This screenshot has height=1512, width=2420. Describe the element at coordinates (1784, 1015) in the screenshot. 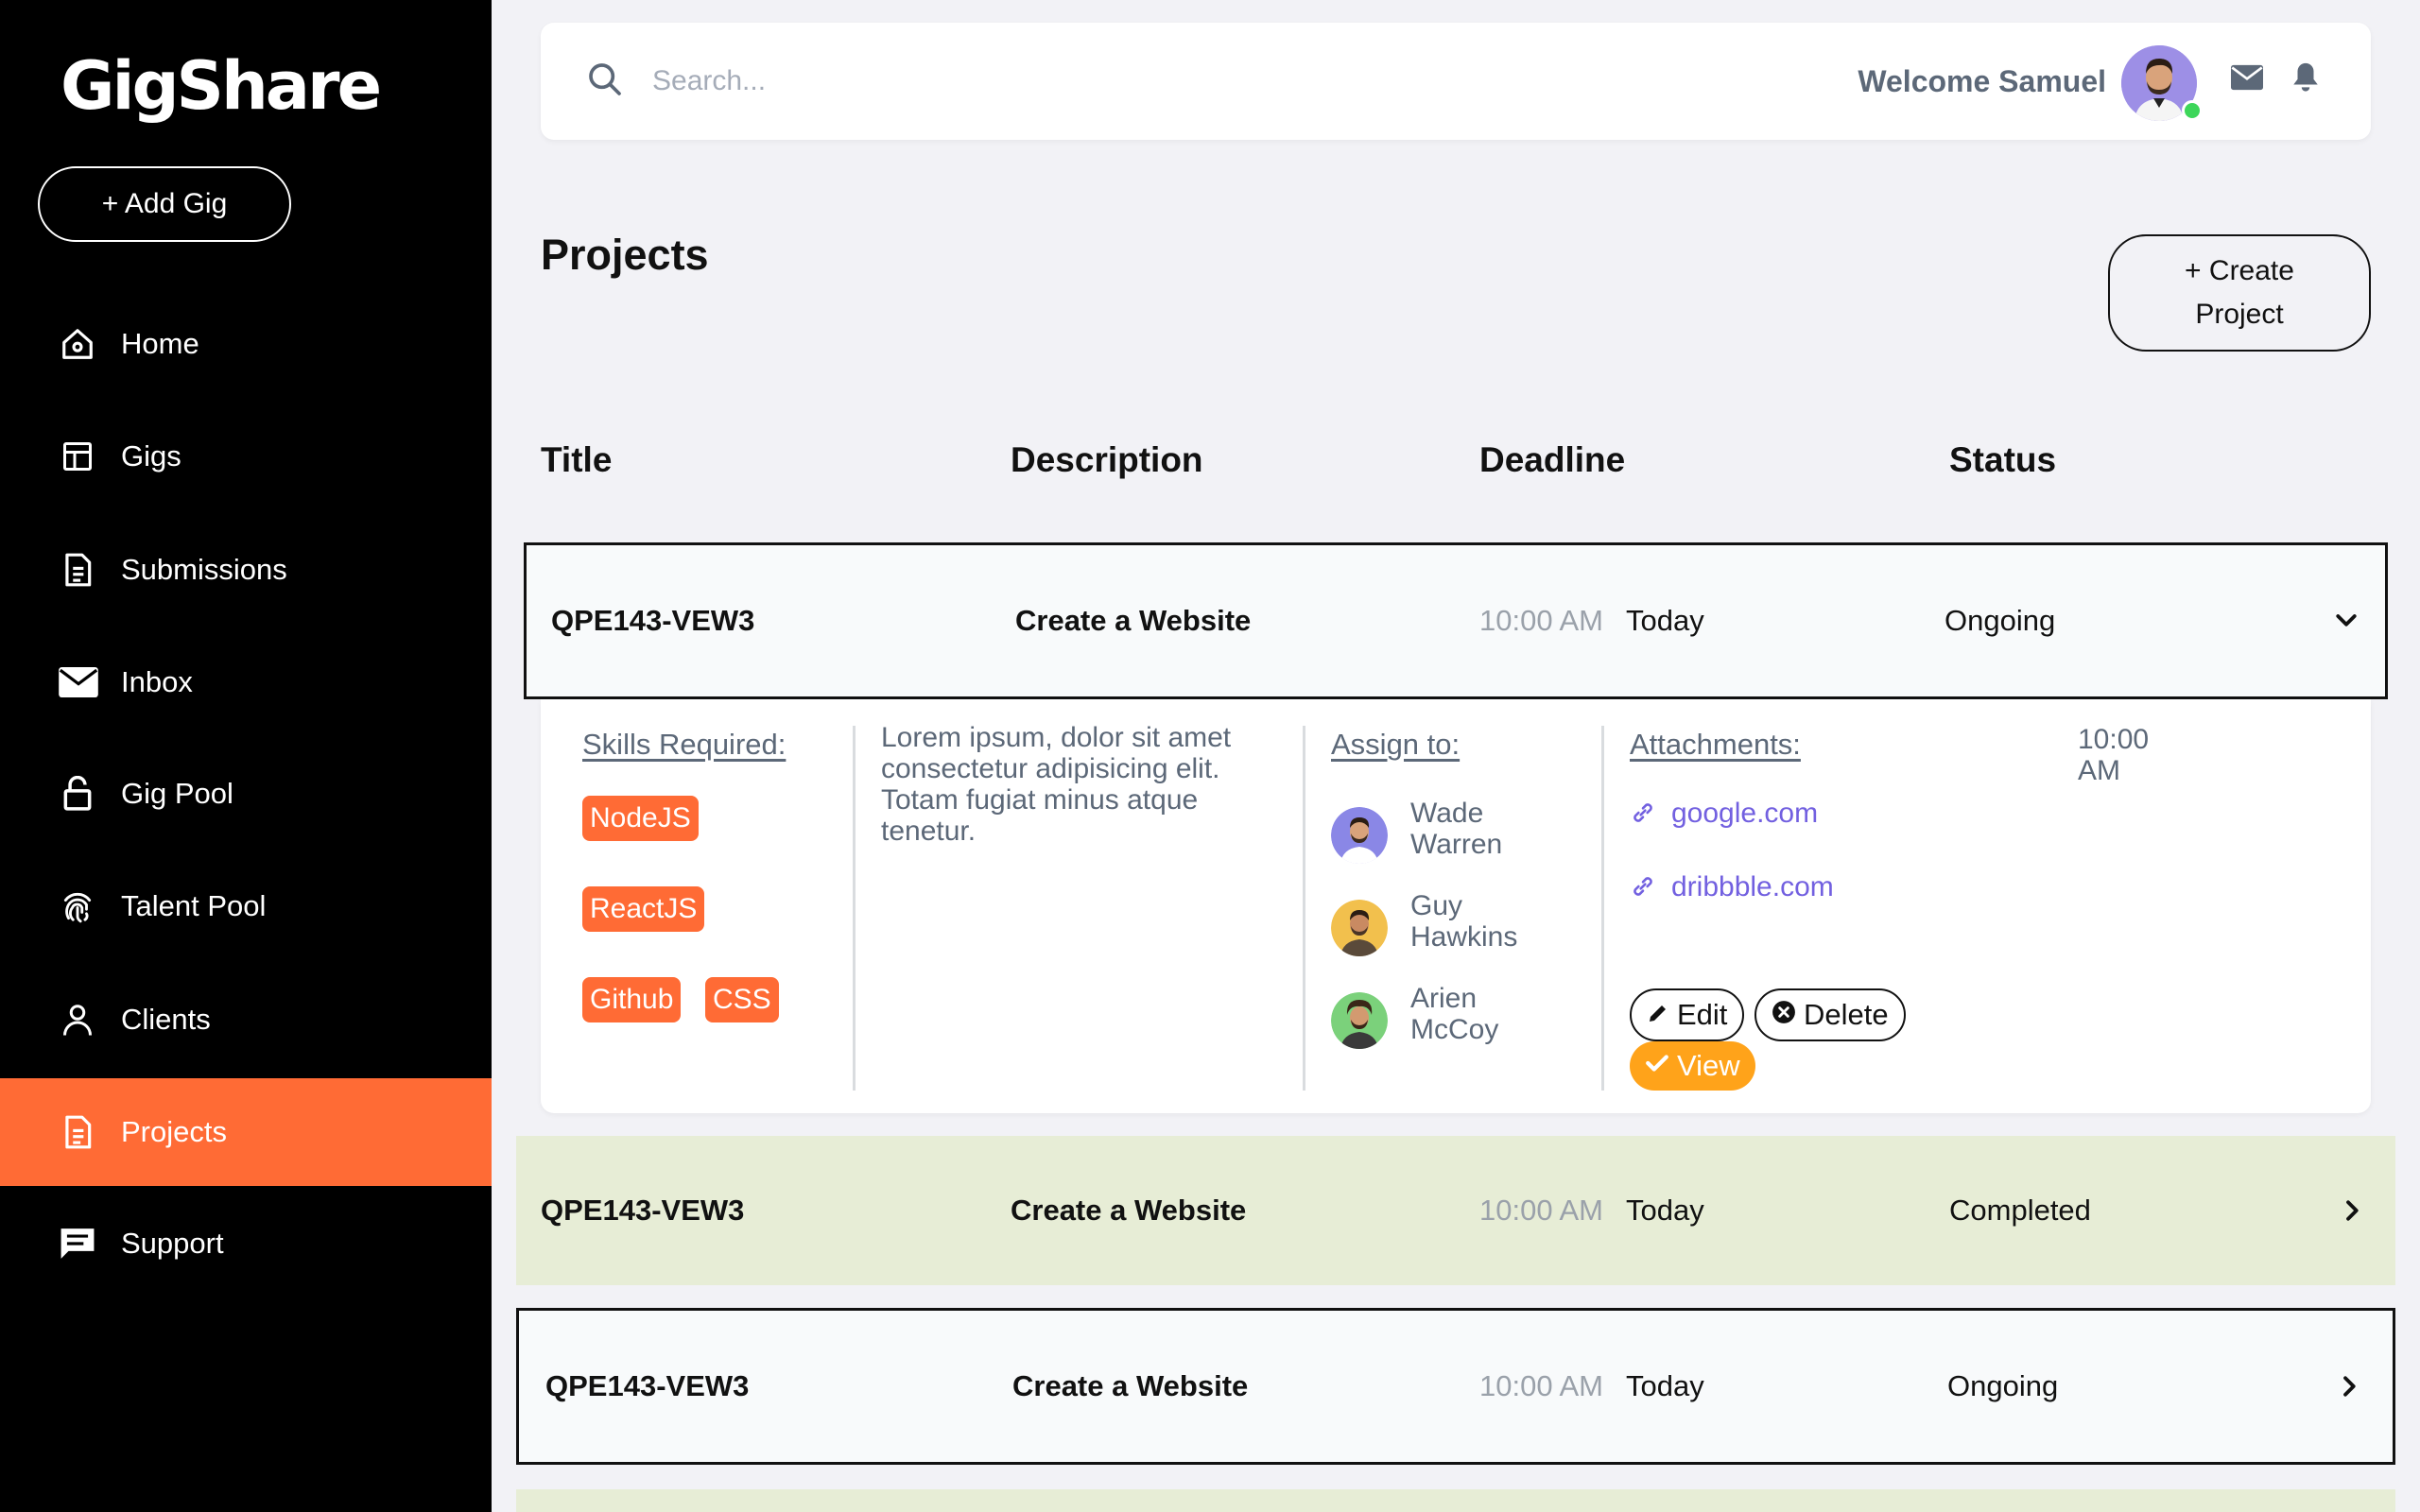

I see `close-circle-icon` at that location.